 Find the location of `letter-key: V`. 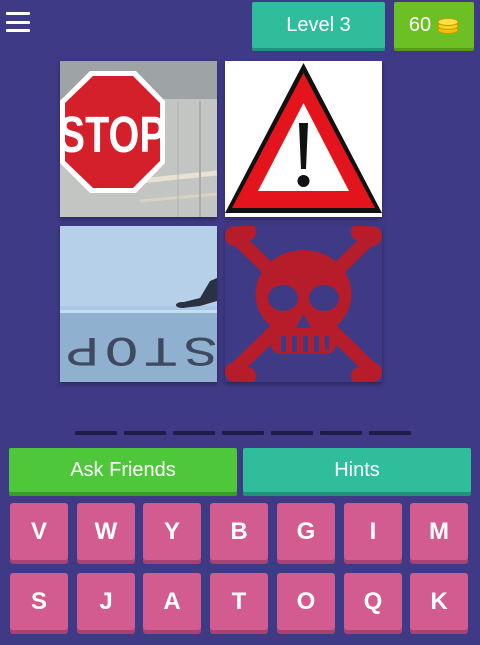

letter-key: V is located at coordinates (39, 531).